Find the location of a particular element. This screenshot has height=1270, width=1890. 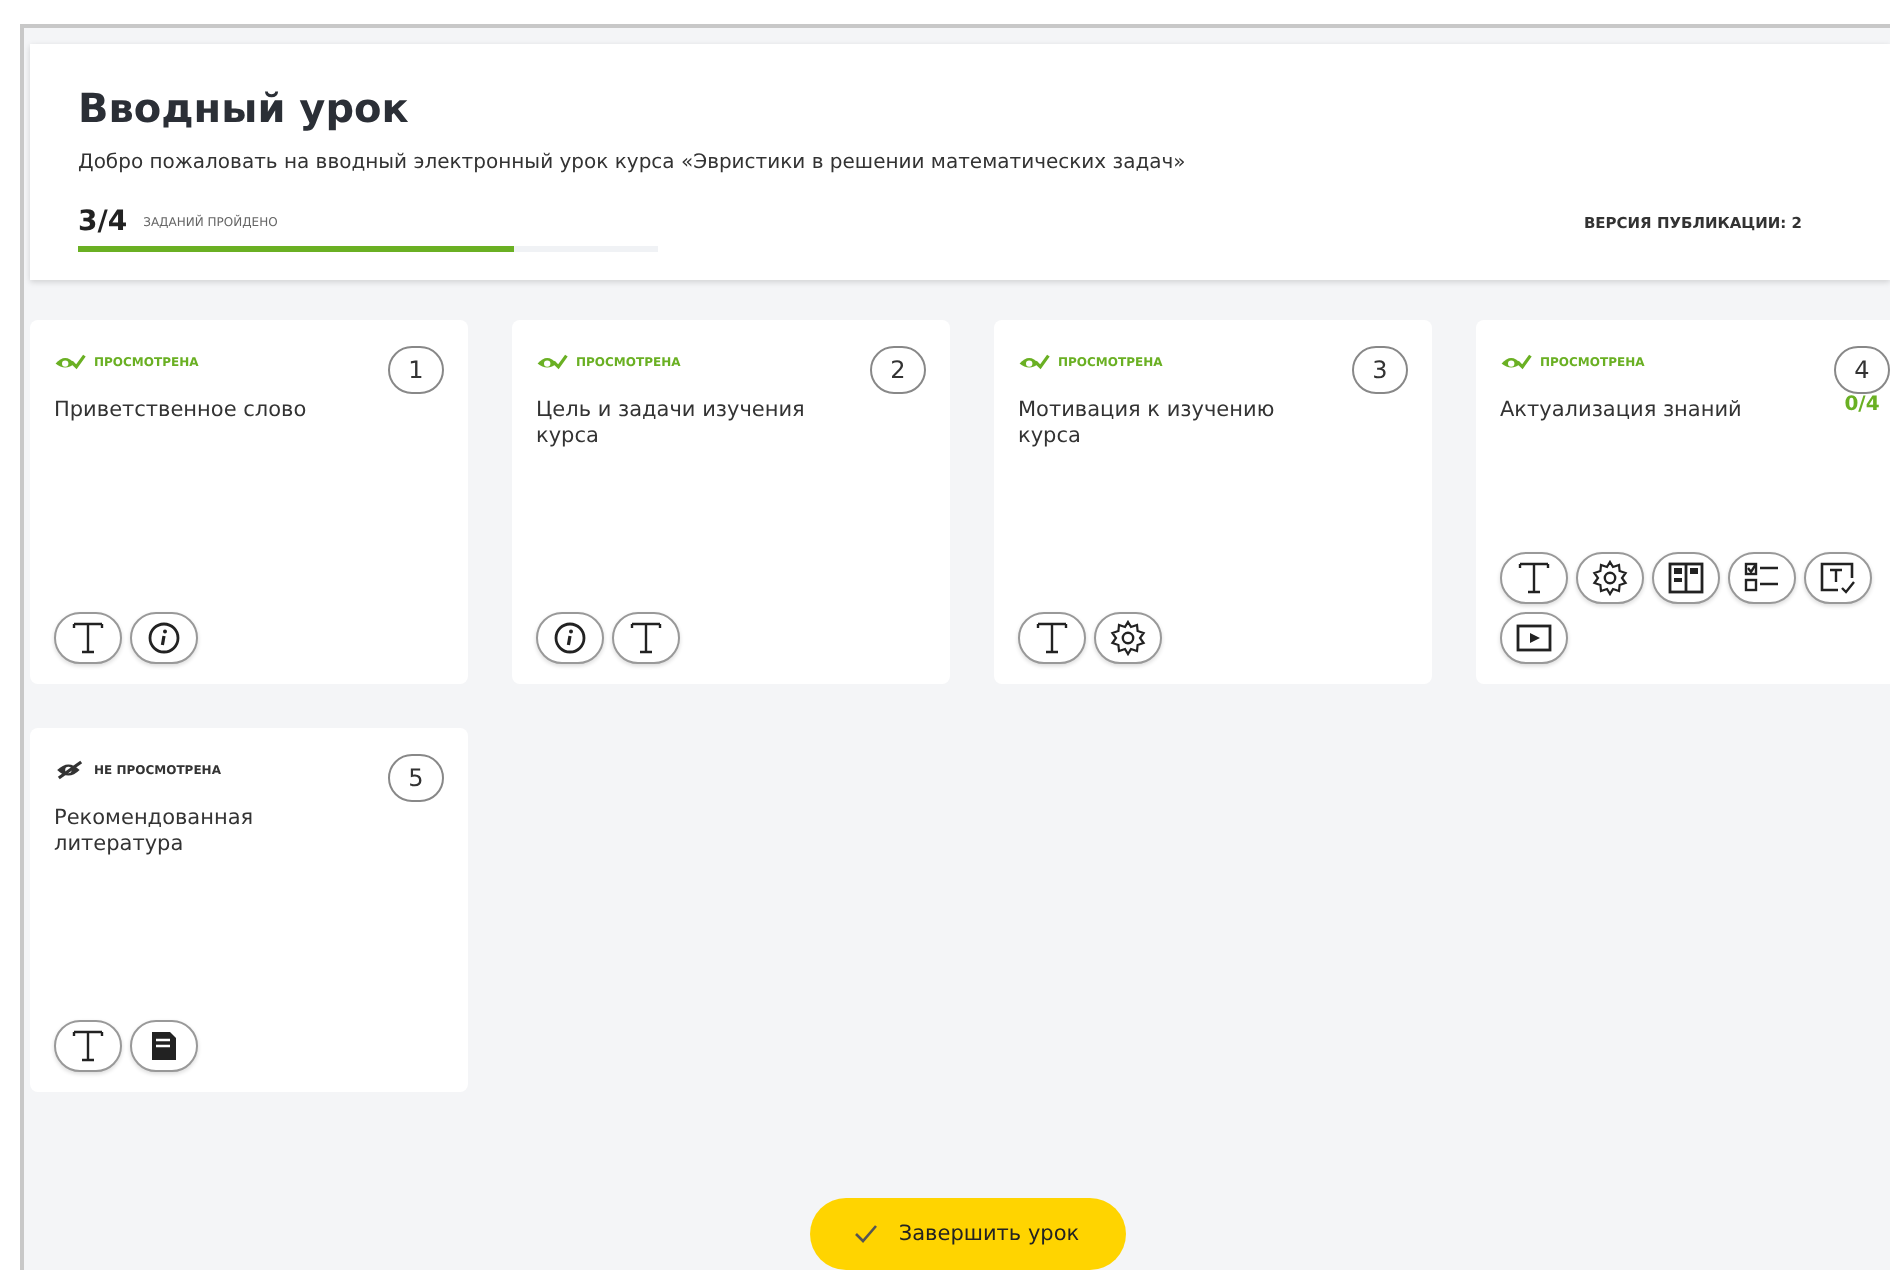

text-check-icon is located at coordinates (1838, 578).